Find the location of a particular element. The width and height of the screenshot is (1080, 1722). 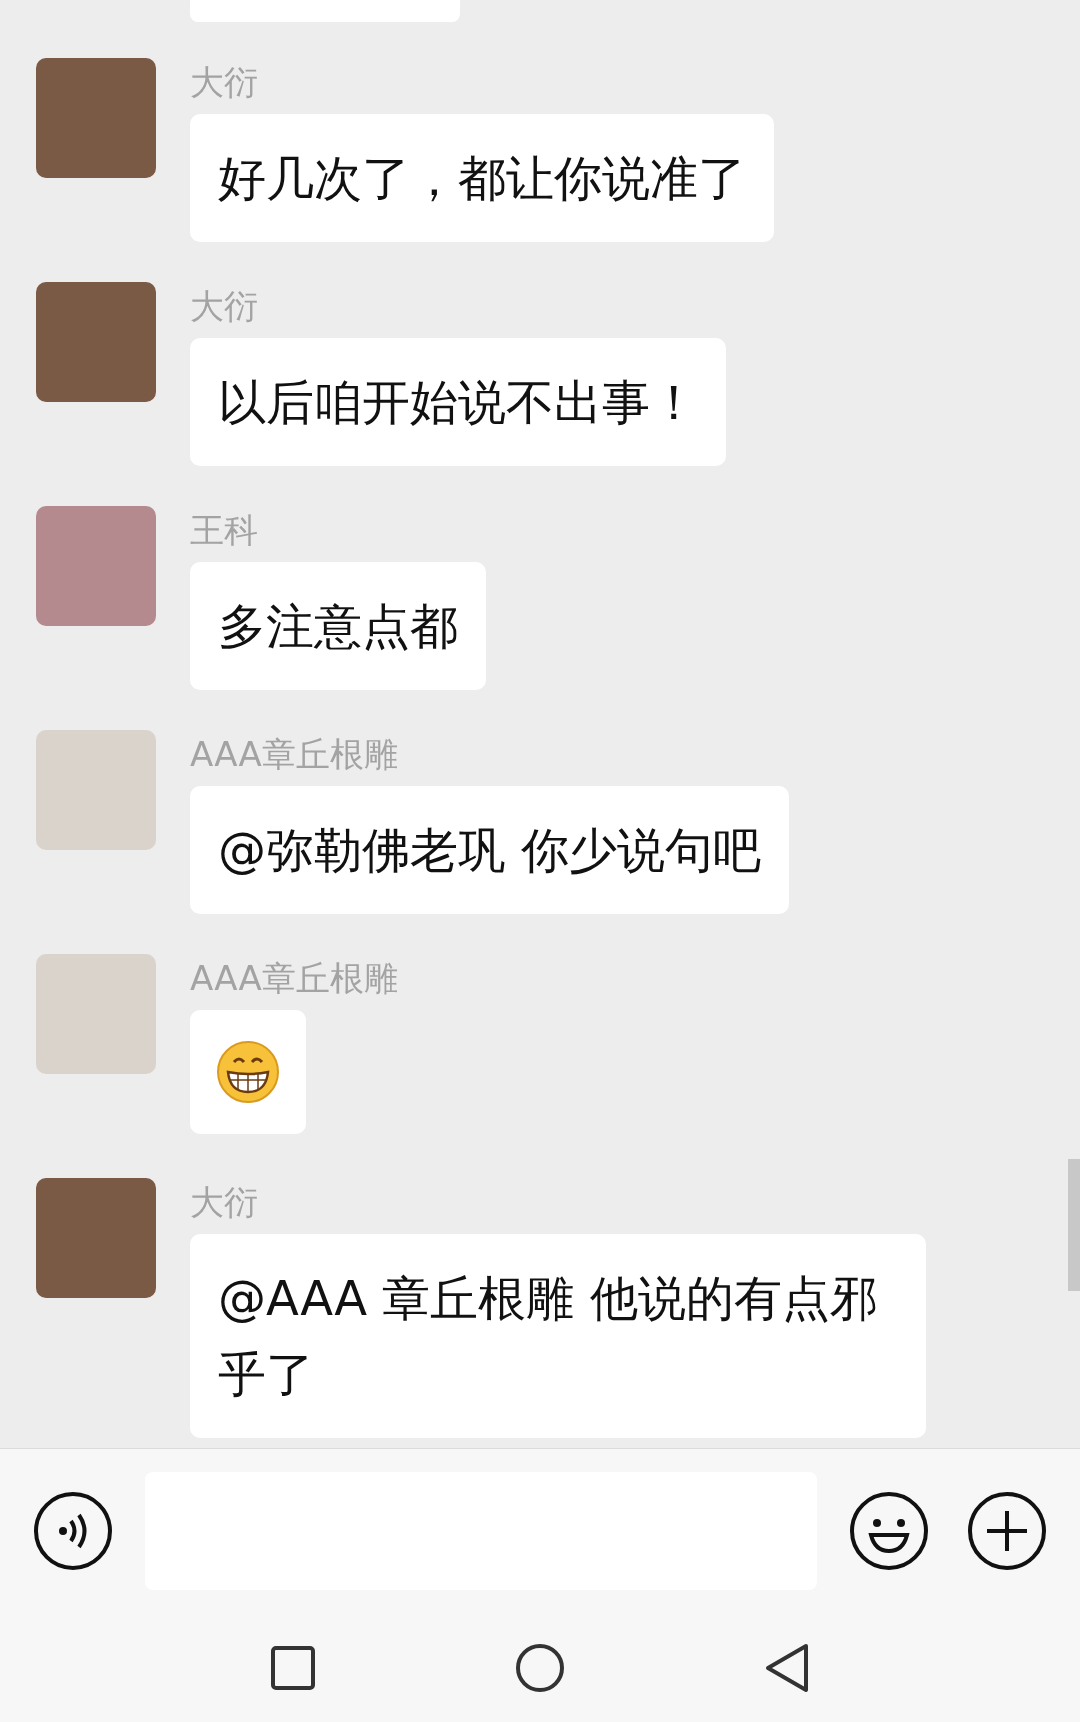

back-nav-icon is located at coordinates (787, 1667).